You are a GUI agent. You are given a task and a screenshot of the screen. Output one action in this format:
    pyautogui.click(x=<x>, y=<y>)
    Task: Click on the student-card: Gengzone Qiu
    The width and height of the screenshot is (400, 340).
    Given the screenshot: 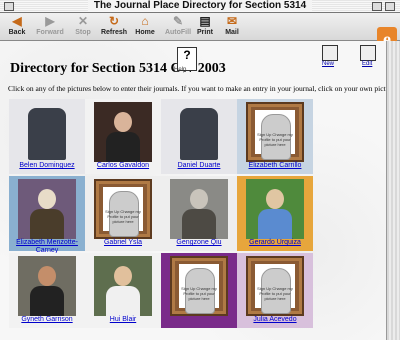 What is the action you would take?
    pyautogui.click(x=199, y=213)
    